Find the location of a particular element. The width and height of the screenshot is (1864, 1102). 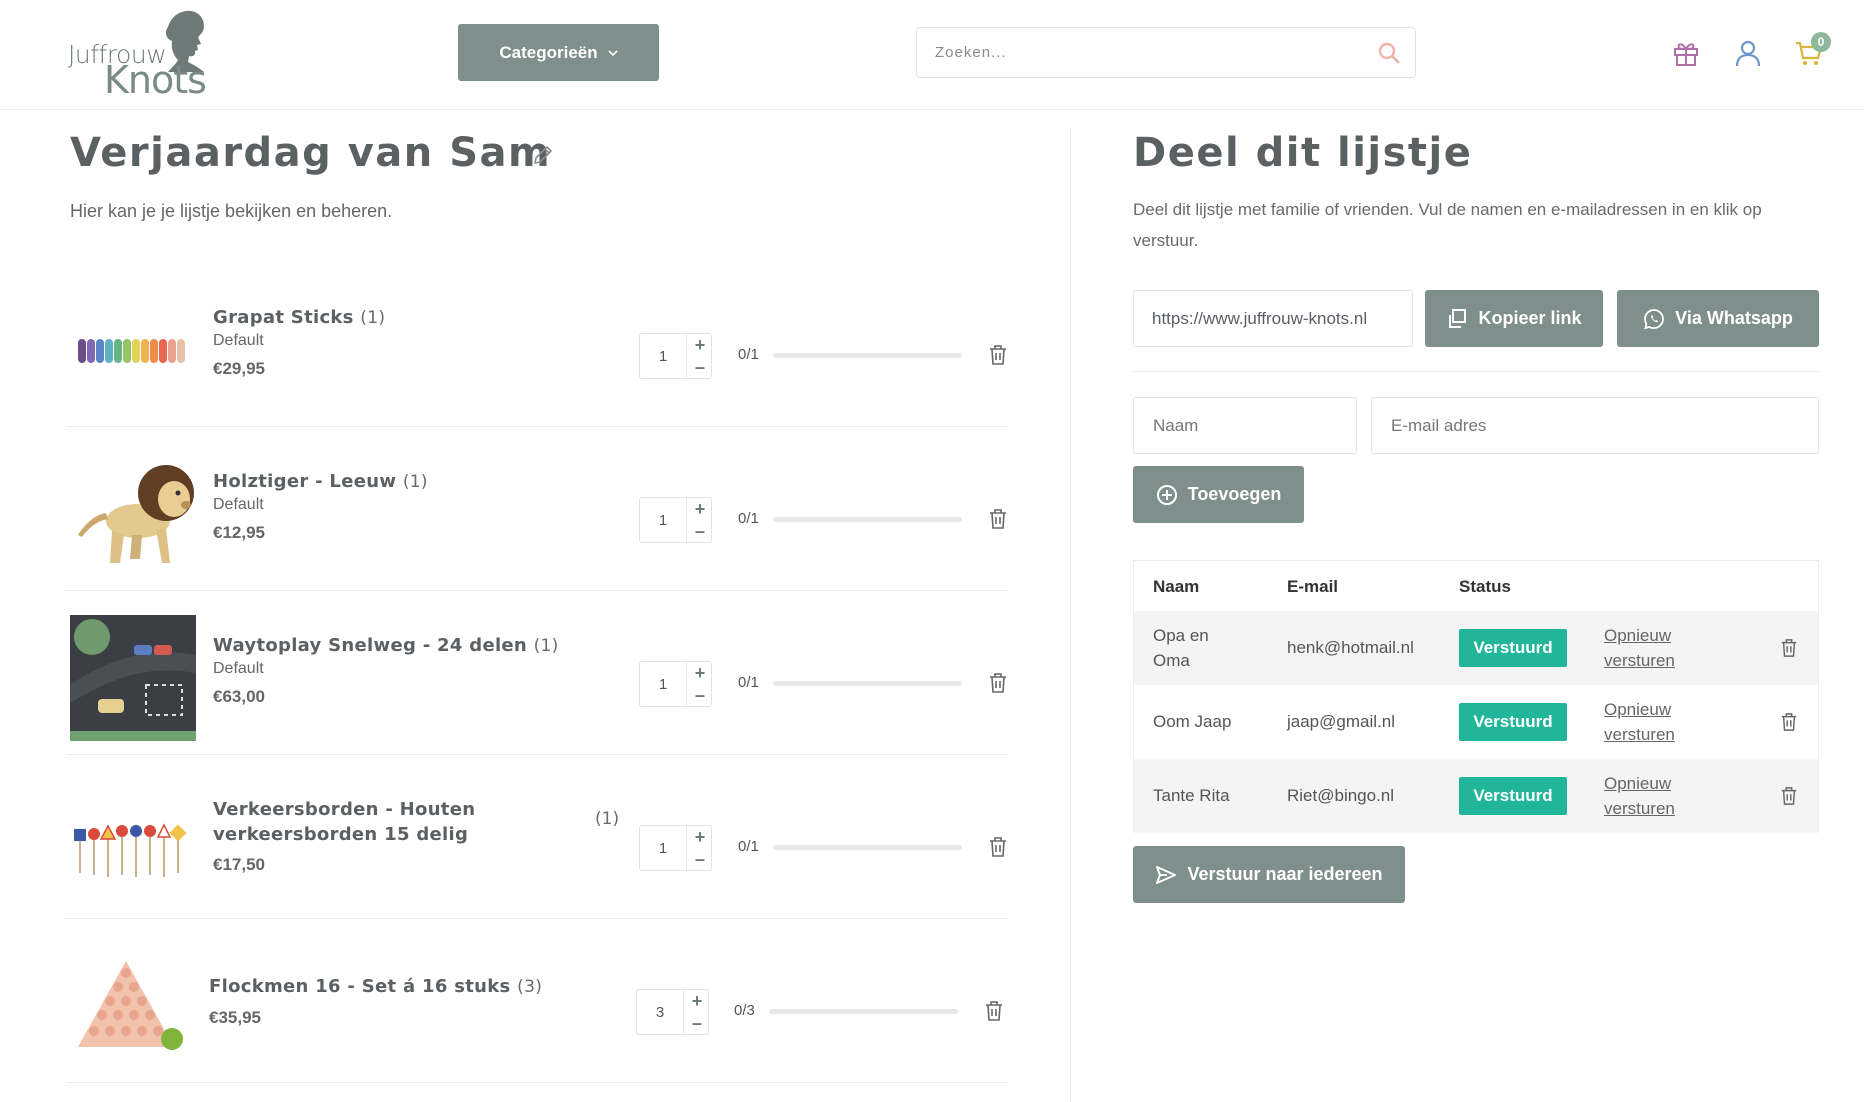

product-image-flockmen is located at coordinates (129, 1006).